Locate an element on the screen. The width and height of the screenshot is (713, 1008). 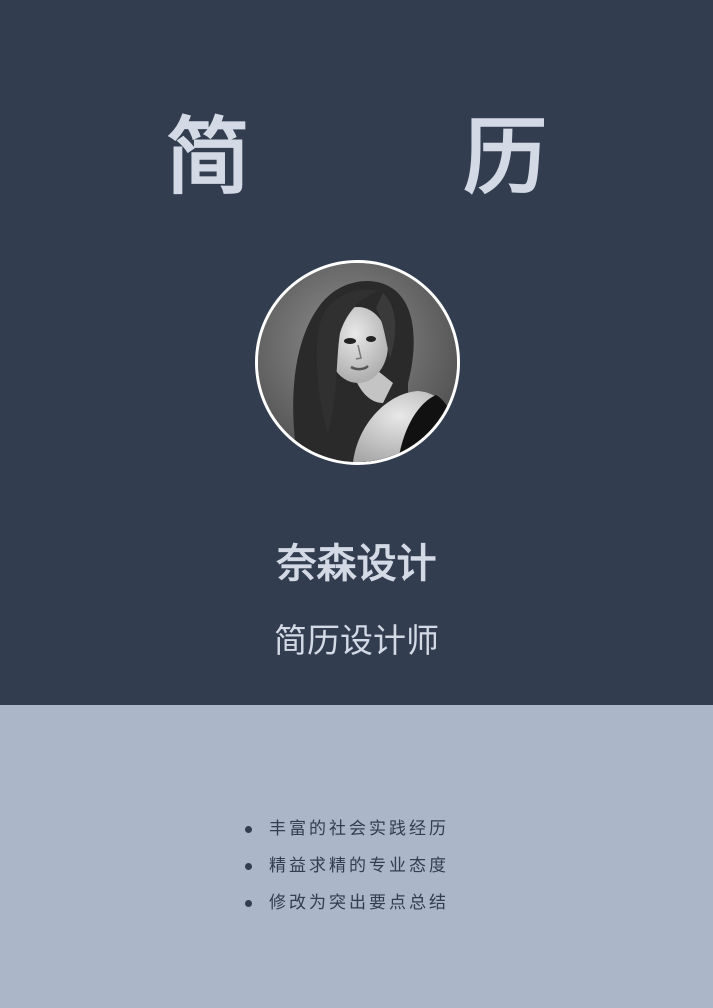
highlight-text: 修改为突出要点总结 is located at coordinates (359, 903).